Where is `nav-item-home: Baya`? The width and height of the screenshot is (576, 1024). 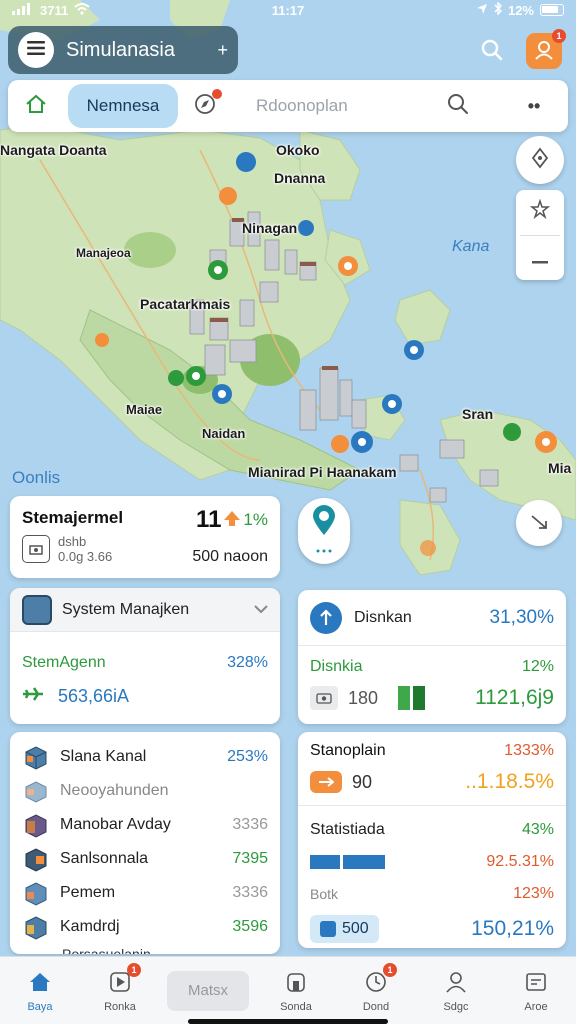
nav-item-home: Baya is located at coordinates (40, 990).